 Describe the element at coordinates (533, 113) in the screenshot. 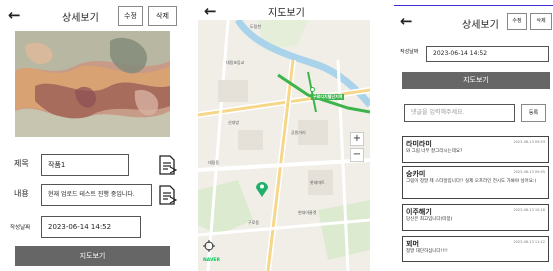

I see `submit-comment-button: 등록` at that location.